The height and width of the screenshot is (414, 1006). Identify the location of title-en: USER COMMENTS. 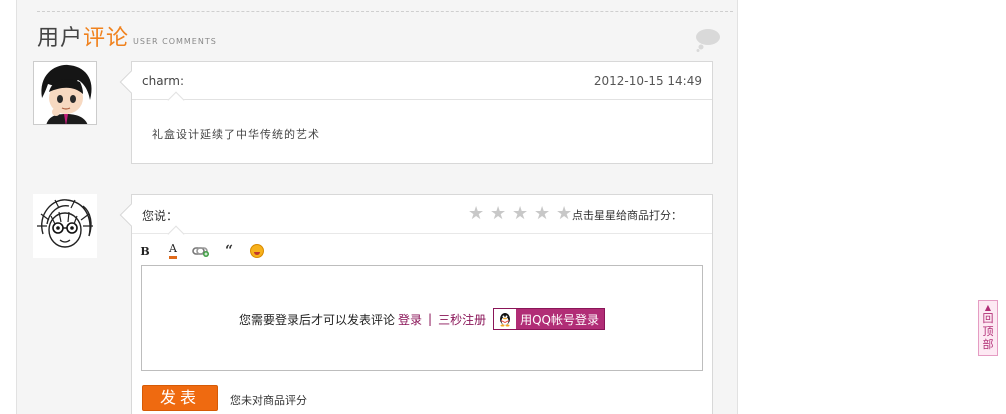
(175, 41).